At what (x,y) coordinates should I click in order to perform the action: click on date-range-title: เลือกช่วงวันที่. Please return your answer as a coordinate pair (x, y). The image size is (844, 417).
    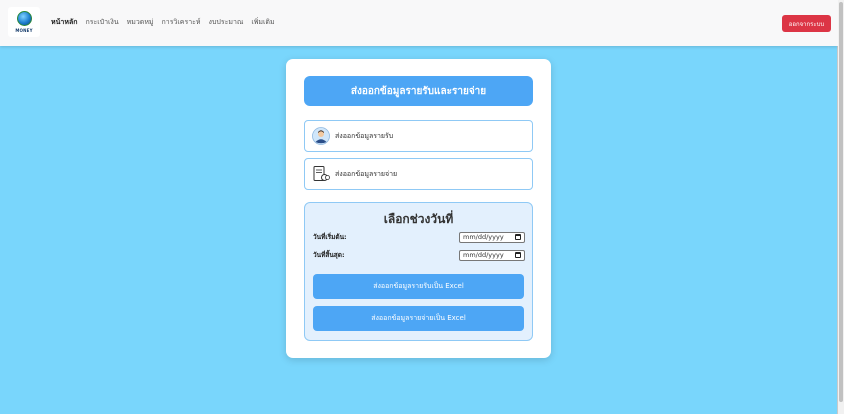
    Looking at the image, I should click on (418, 219).